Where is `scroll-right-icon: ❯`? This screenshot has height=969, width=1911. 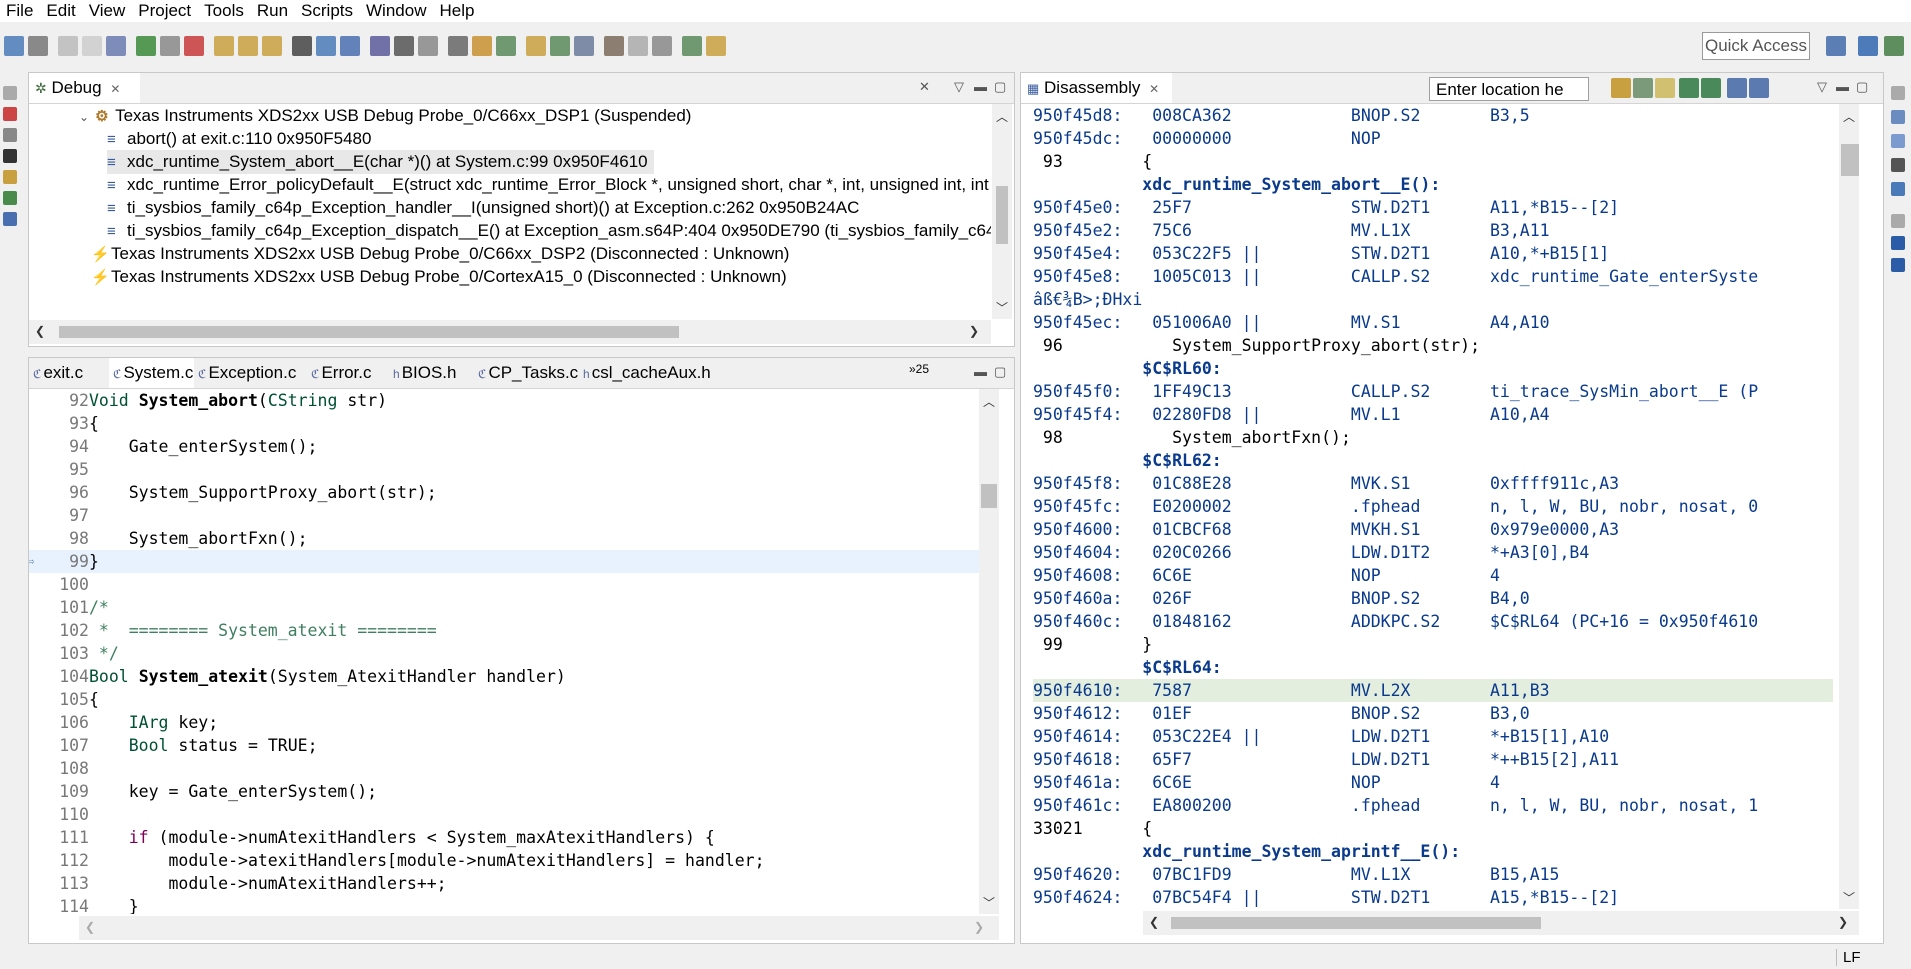
scroll-right-icon: ❯ is located at coordinates (1843, 922).